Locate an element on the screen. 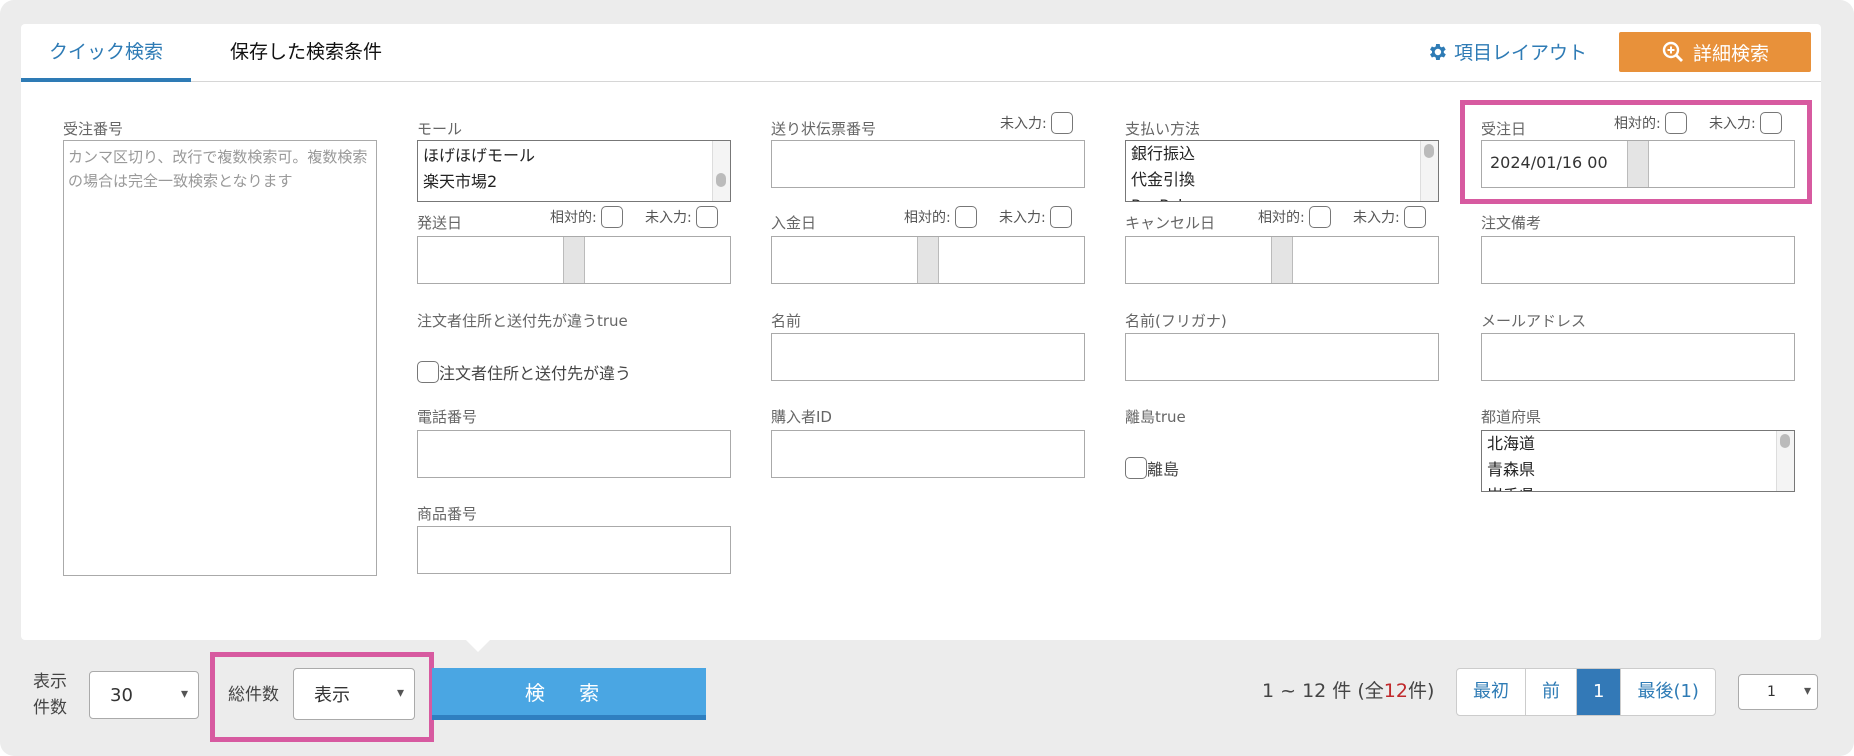  count-suffix: 件) is located at coordinates (1421, 691).